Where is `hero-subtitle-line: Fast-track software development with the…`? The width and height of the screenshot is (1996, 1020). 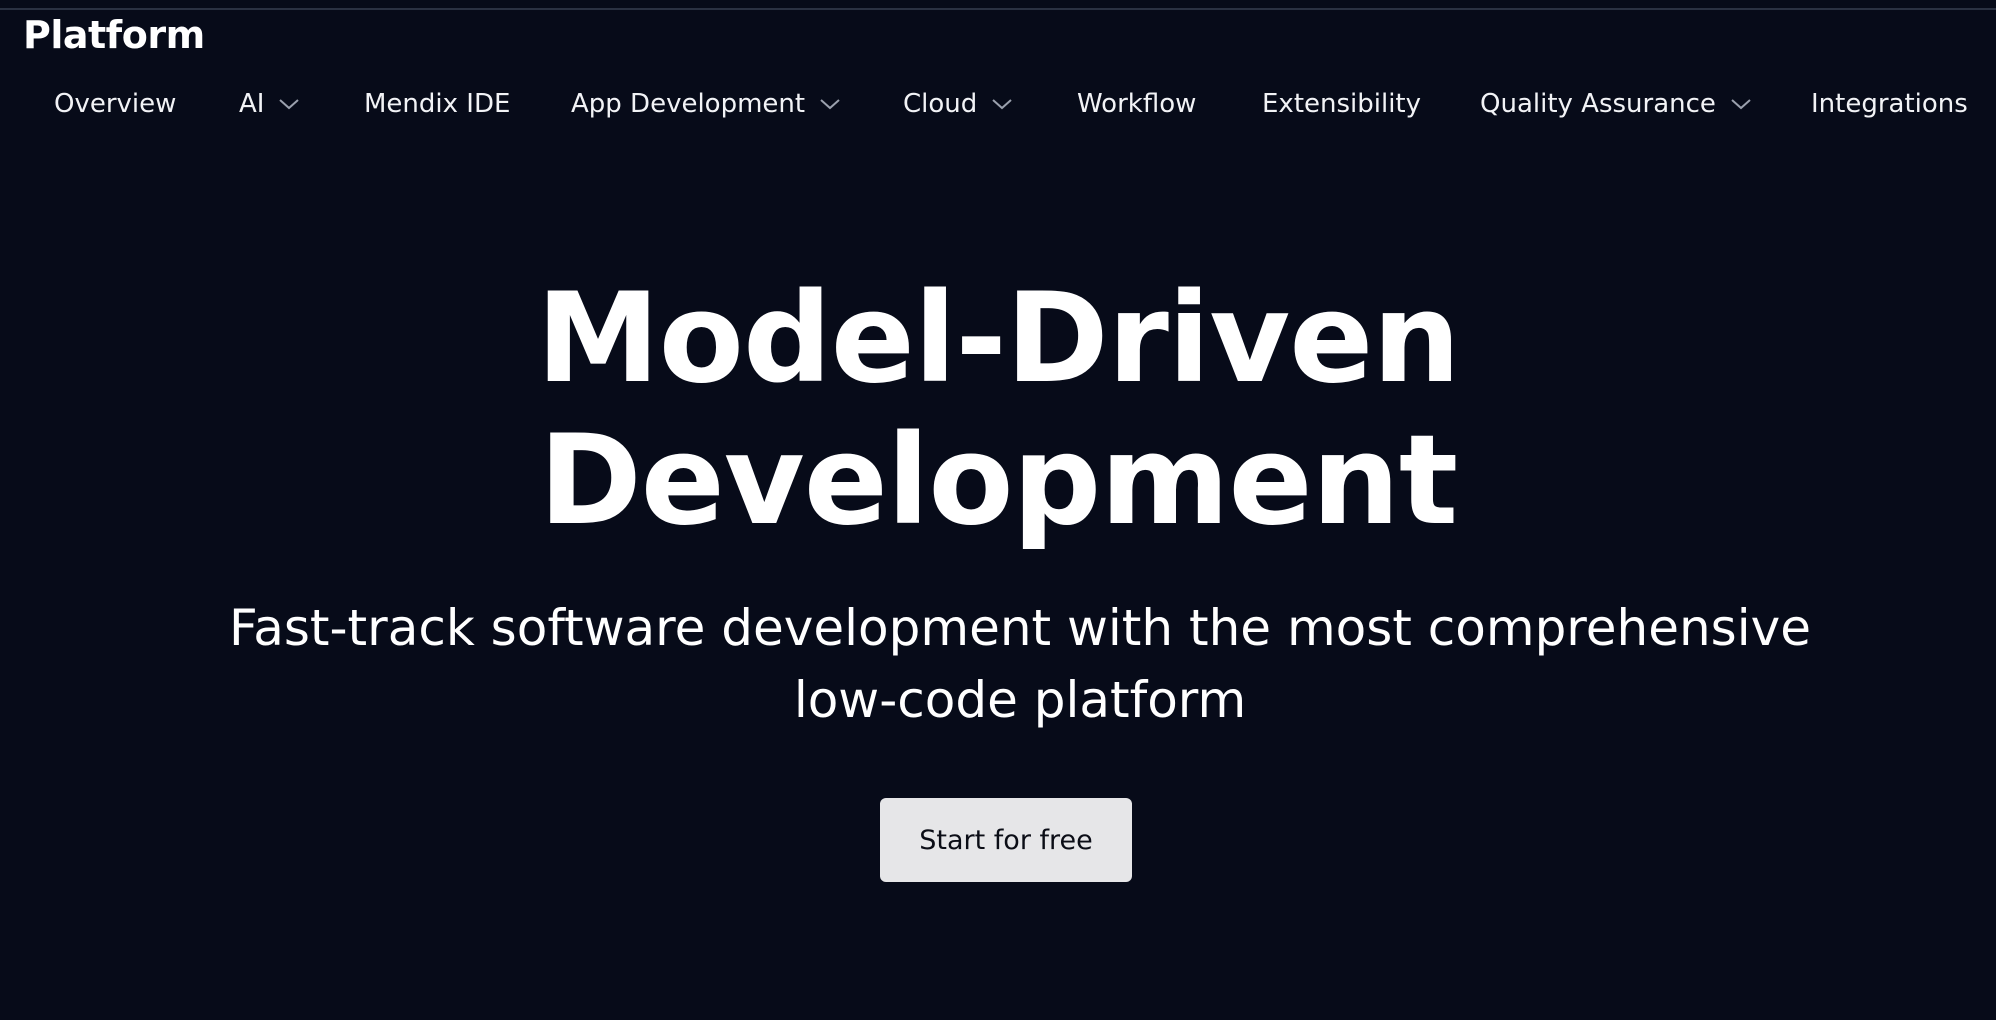 hero-subtitle-line: Fast-track software development with the… is located at coordinates (1020, 628).